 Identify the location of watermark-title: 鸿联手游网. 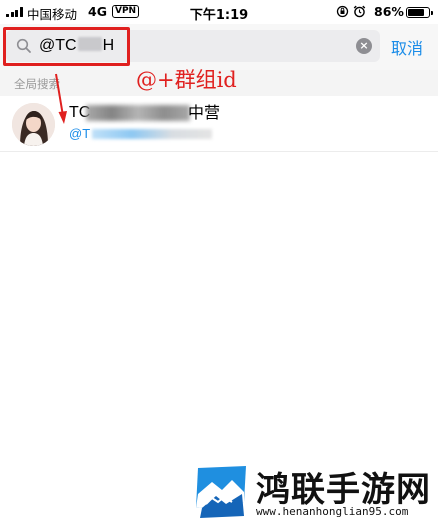
(343, 490).